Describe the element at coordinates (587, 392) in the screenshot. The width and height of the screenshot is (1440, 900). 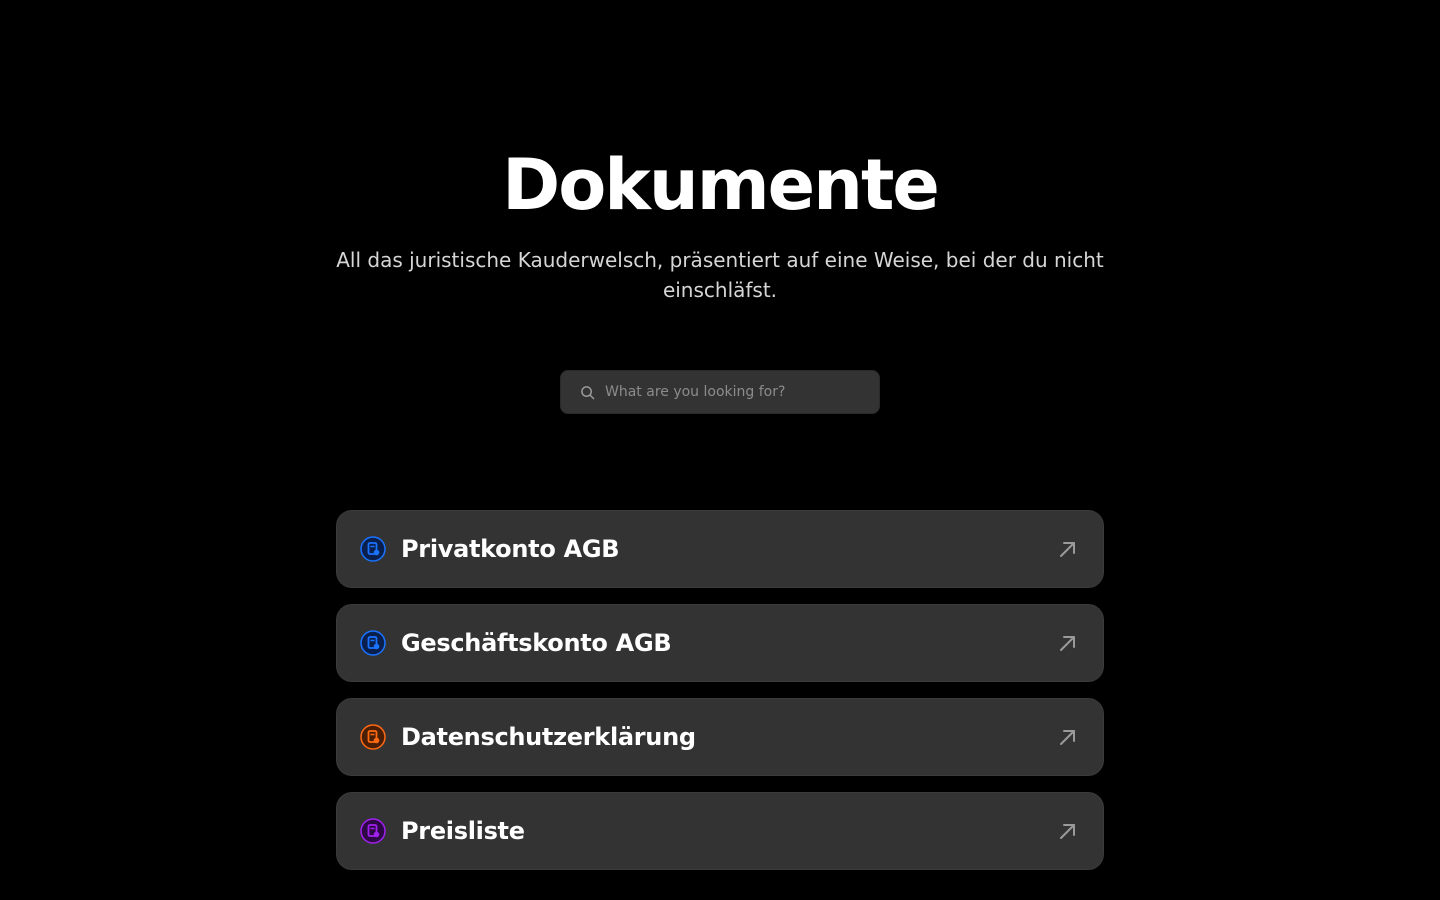
I see `search-icon` at that location.